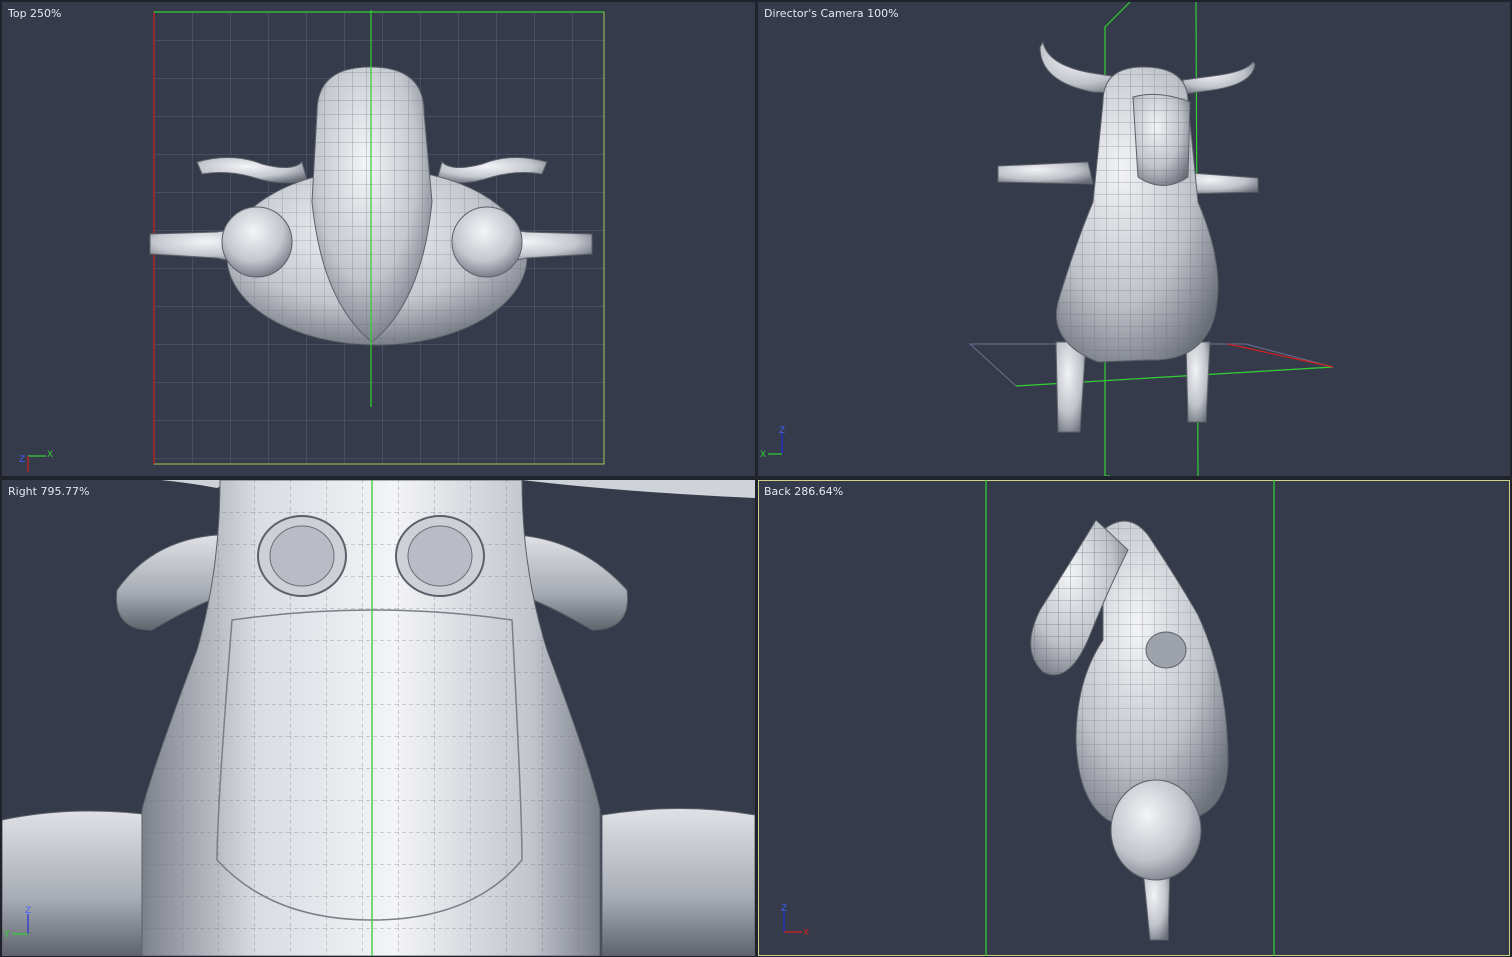 The height and width of the screenshot is (957, 1512). I want to click on viewport-back-label: Back 286.64%, so click(803, 491).